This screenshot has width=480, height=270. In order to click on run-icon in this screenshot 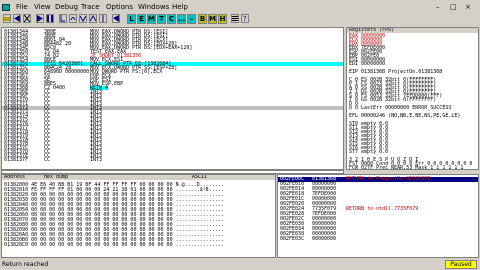, I will do `click(40, 18)`.